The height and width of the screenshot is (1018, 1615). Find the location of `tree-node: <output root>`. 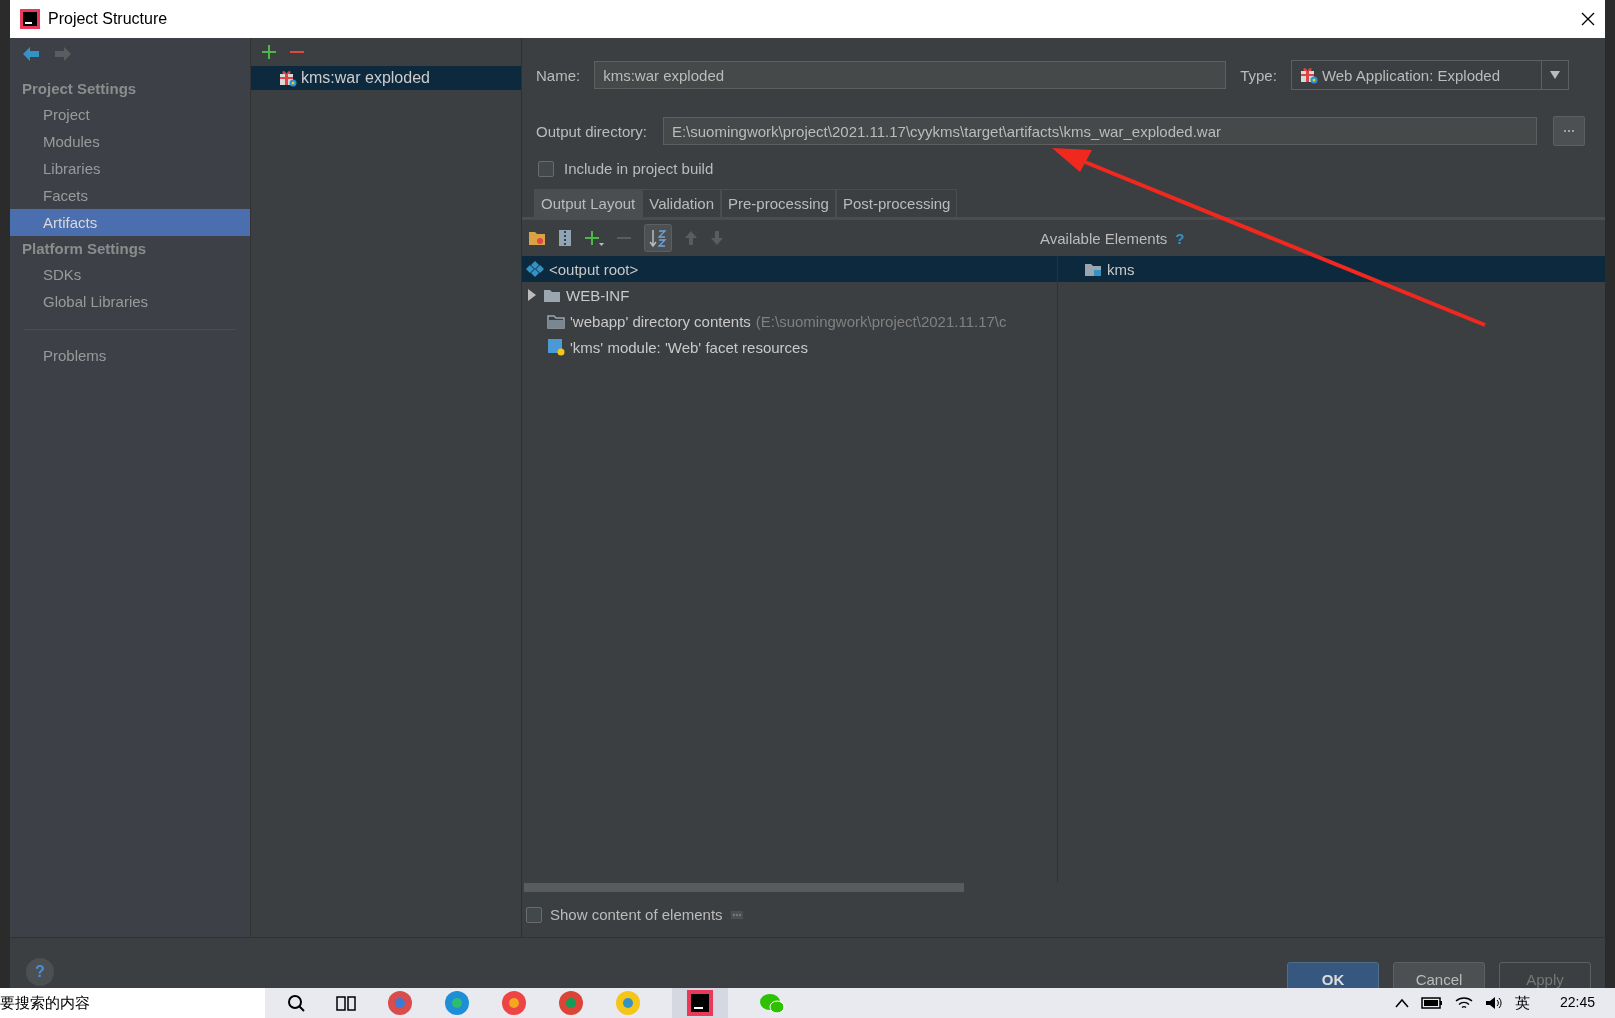

tree-node: <output root> is located at coordinates (789, 269).